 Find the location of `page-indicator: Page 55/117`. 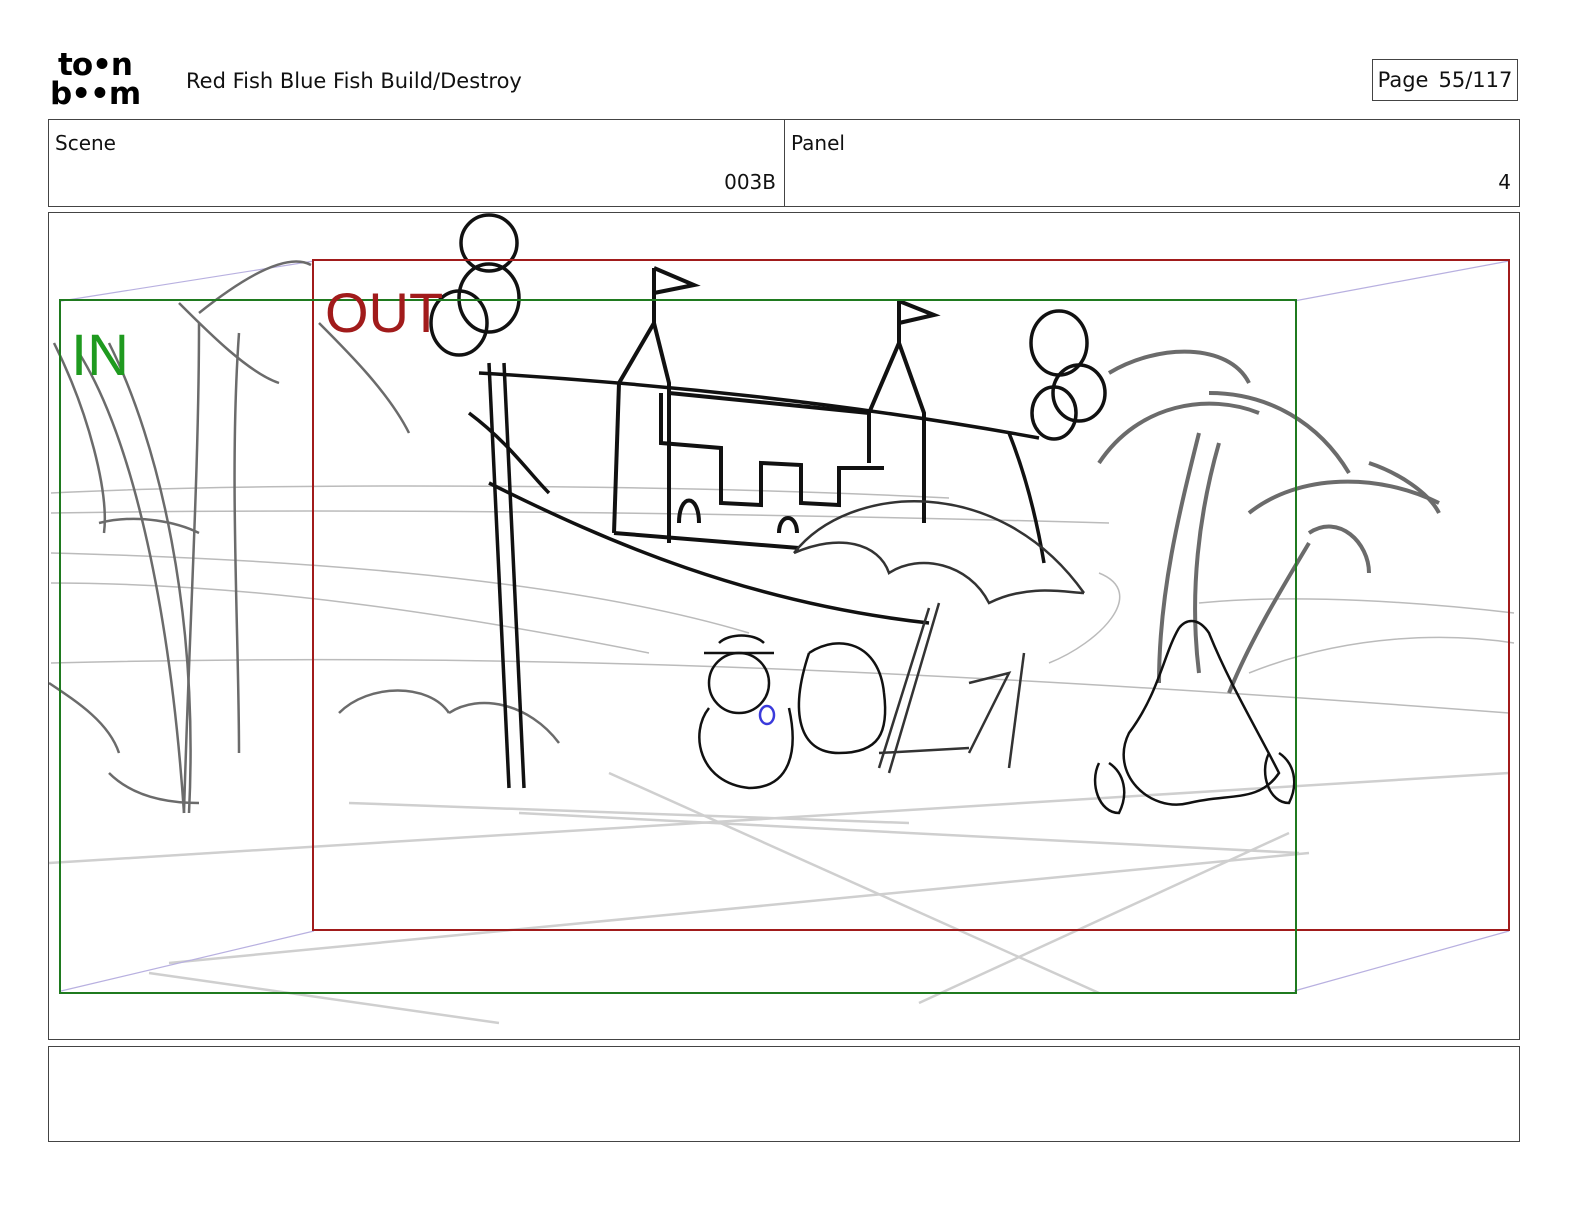

page-indicator: Page 55/117 is located at coordinates (1445, 80).